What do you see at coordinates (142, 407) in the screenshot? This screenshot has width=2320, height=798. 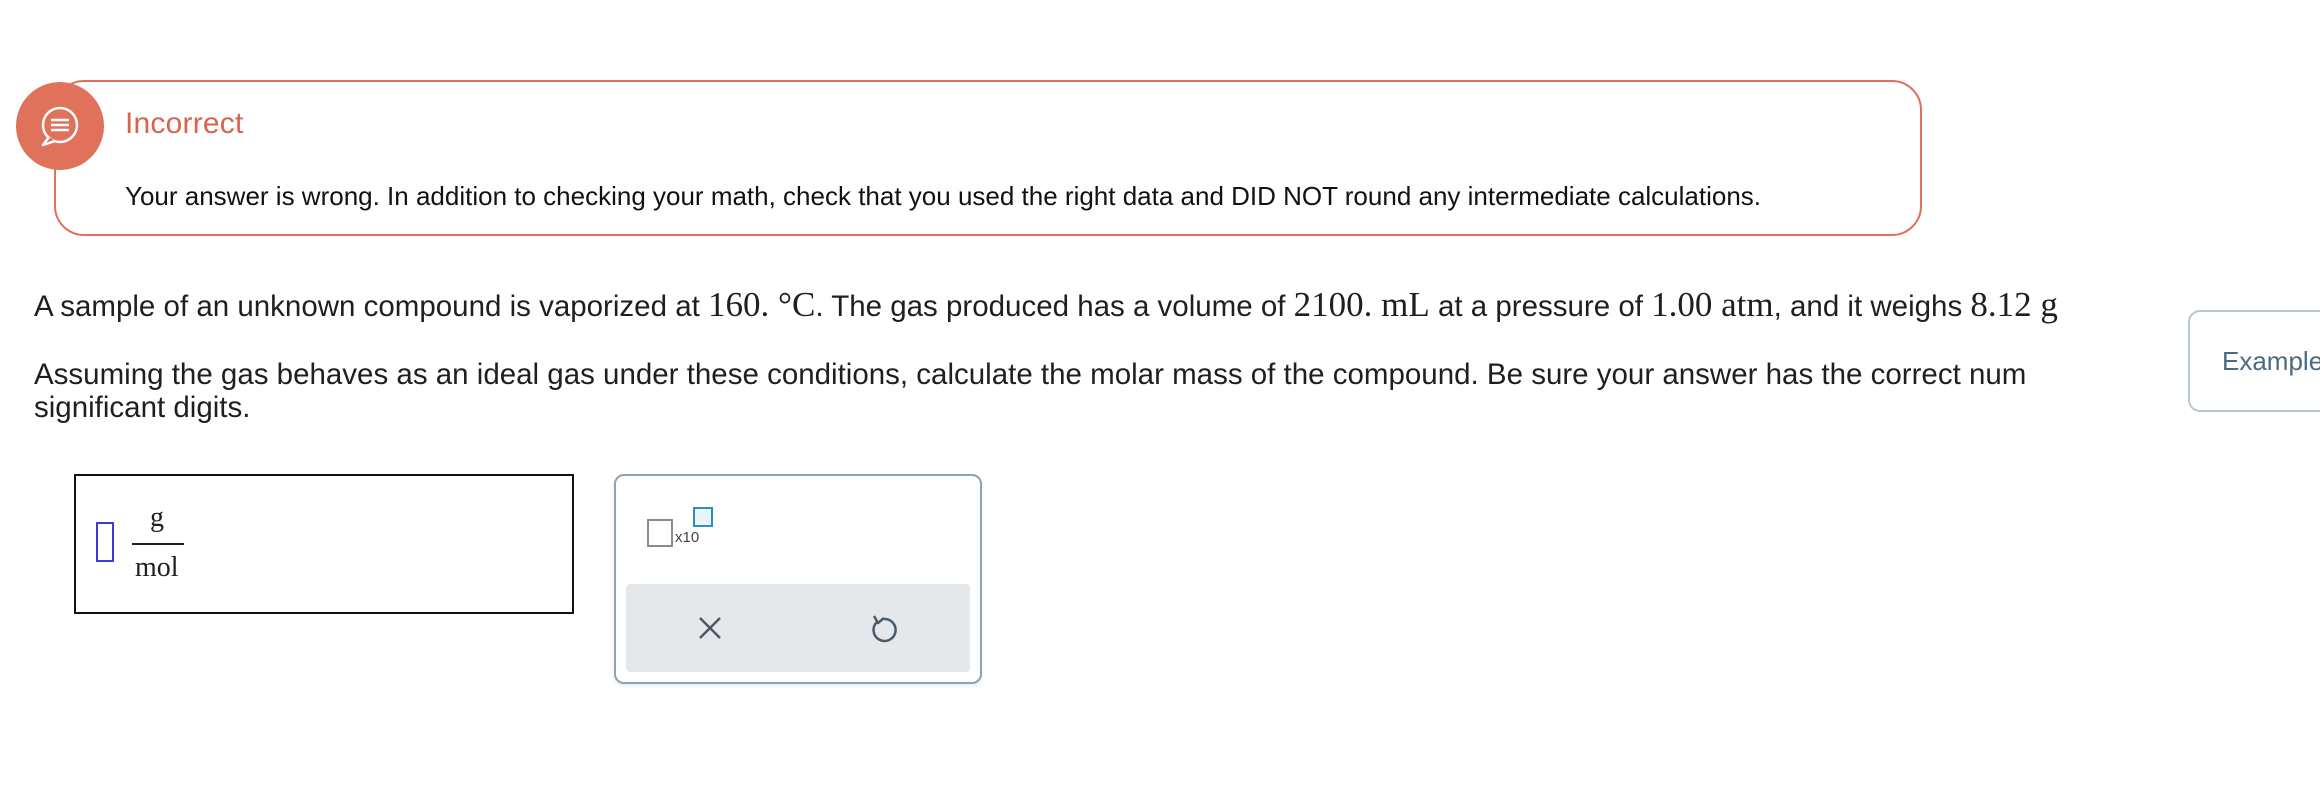 I see `question-line-3: significant digits.` at bounding box center [142, 407].